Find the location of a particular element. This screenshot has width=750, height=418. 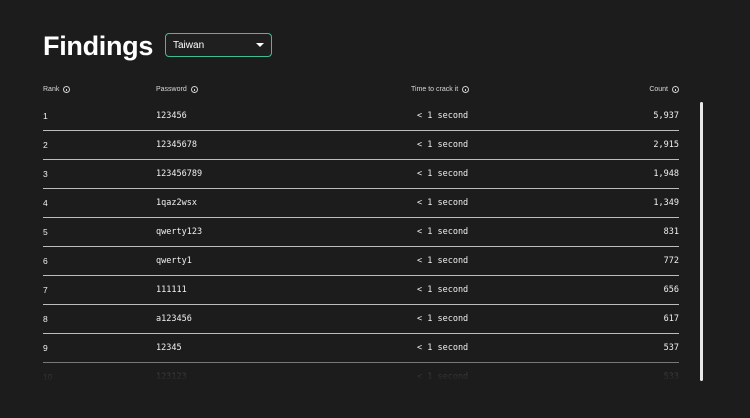

table-row: 10 123123 < 1 second 533 is located at coordinates (361, 372).